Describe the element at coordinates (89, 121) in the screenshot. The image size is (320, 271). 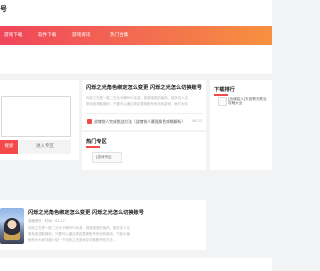
I see `bullet-icon` at that location.